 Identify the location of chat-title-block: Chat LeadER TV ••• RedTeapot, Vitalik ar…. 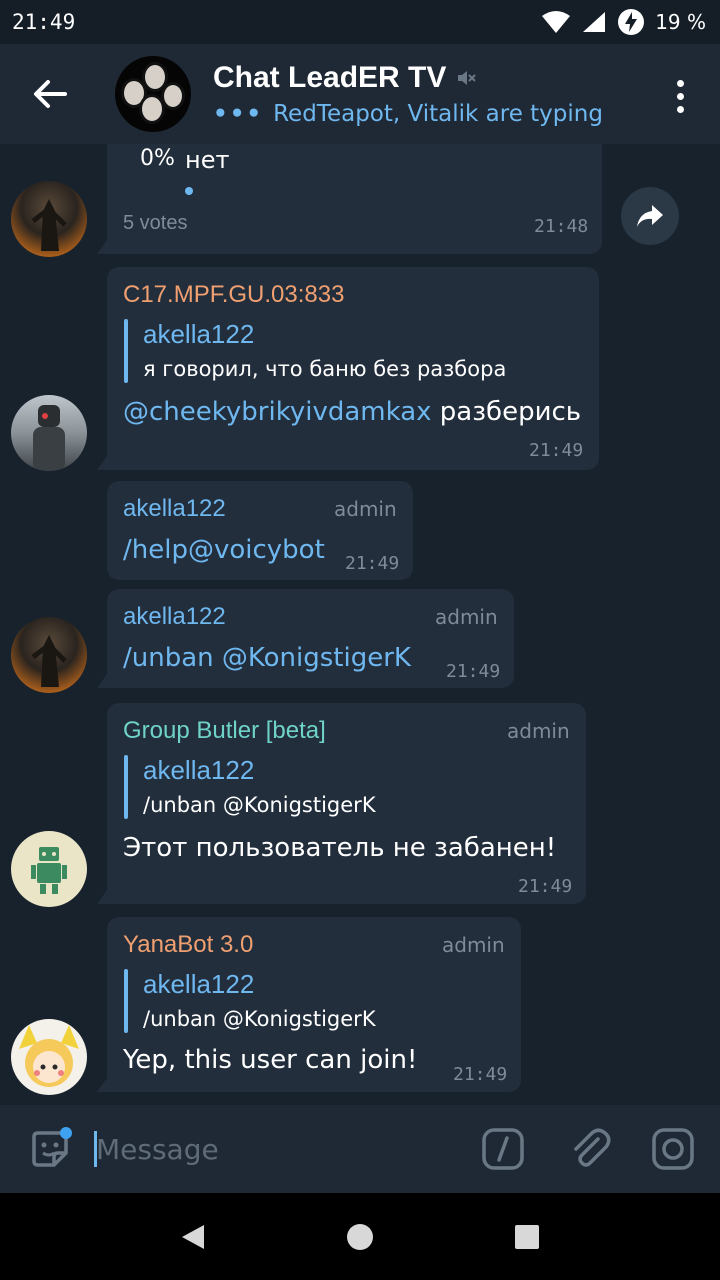
(408, 94).